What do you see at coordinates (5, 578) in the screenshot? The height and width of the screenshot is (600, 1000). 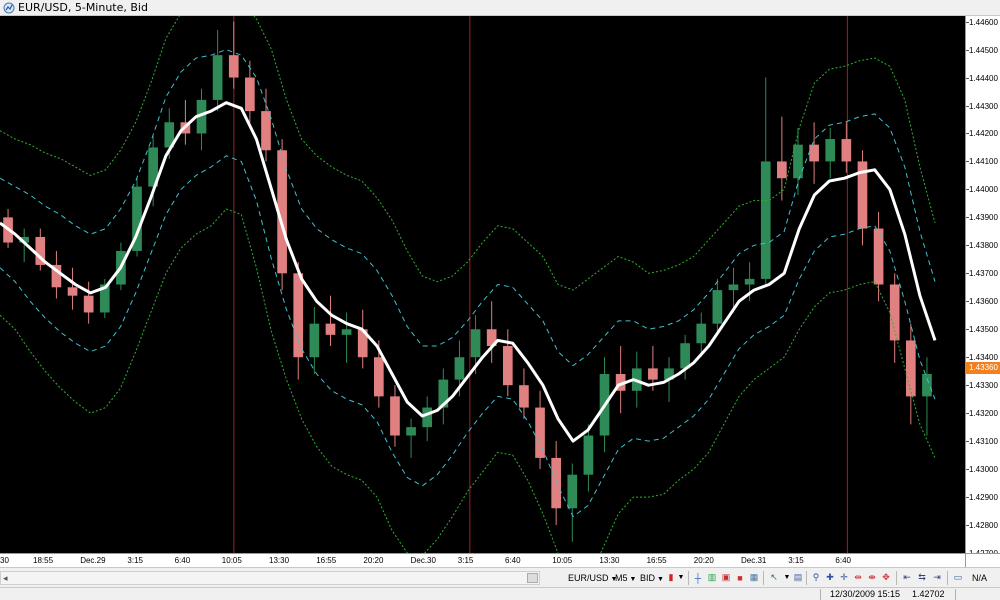 I see `scroll-left-arrow-icon: ◂` at bounding box center [5, 578].